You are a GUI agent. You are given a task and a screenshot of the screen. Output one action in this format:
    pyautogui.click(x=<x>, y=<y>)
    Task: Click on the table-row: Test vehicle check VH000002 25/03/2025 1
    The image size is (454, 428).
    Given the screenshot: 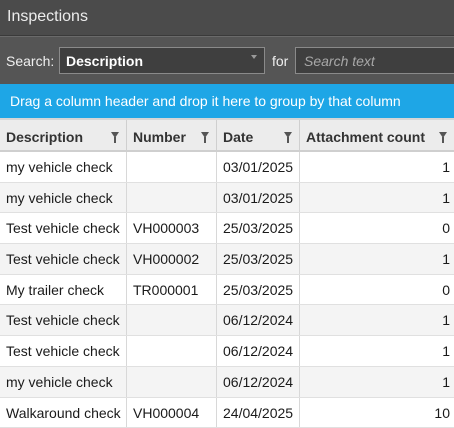 What is the action you would take?
    pyautogui.click(x=227, y=259)
    